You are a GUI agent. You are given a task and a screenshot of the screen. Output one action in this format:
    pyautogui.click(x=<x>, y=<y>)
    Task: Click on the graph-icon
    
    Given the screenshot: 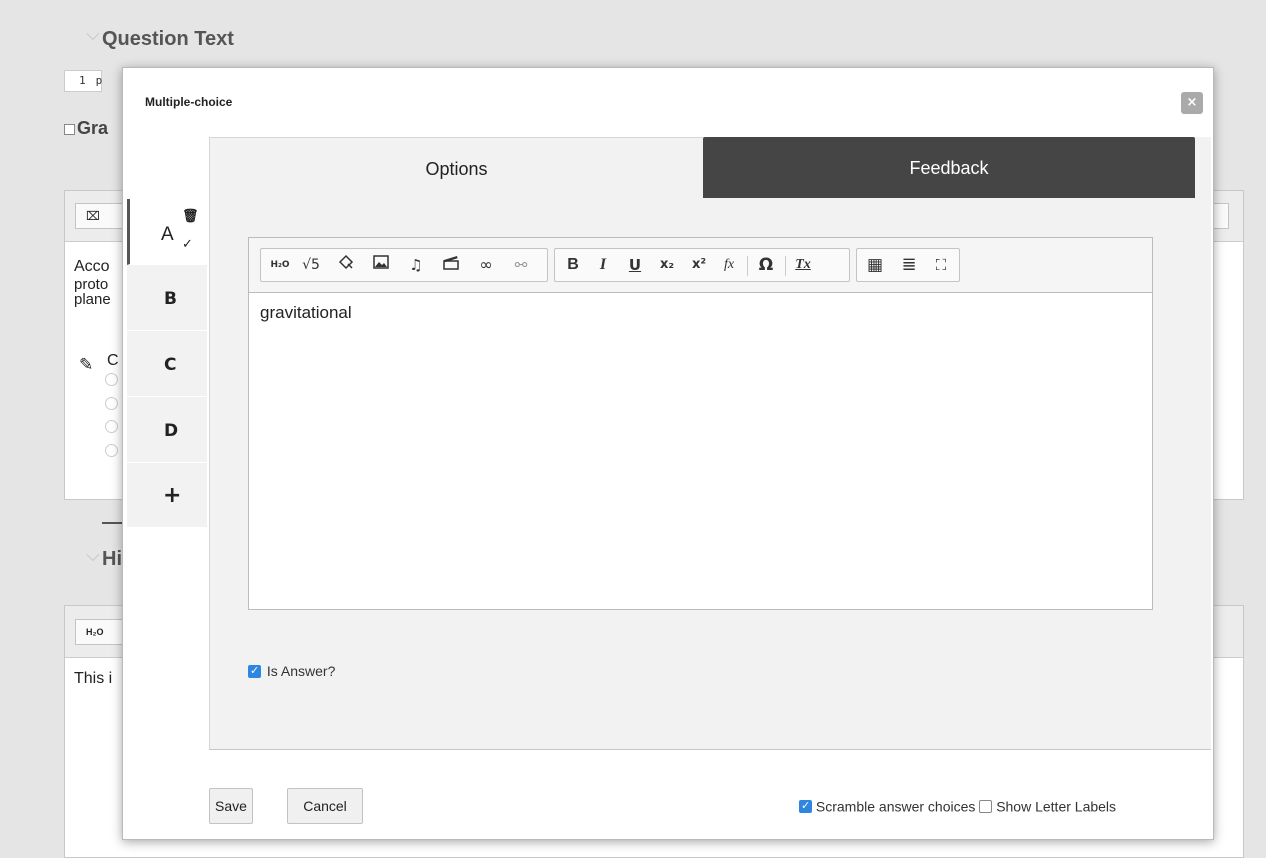 What is the action you would take?
    pyautogui.click(x=346, y=265)
    